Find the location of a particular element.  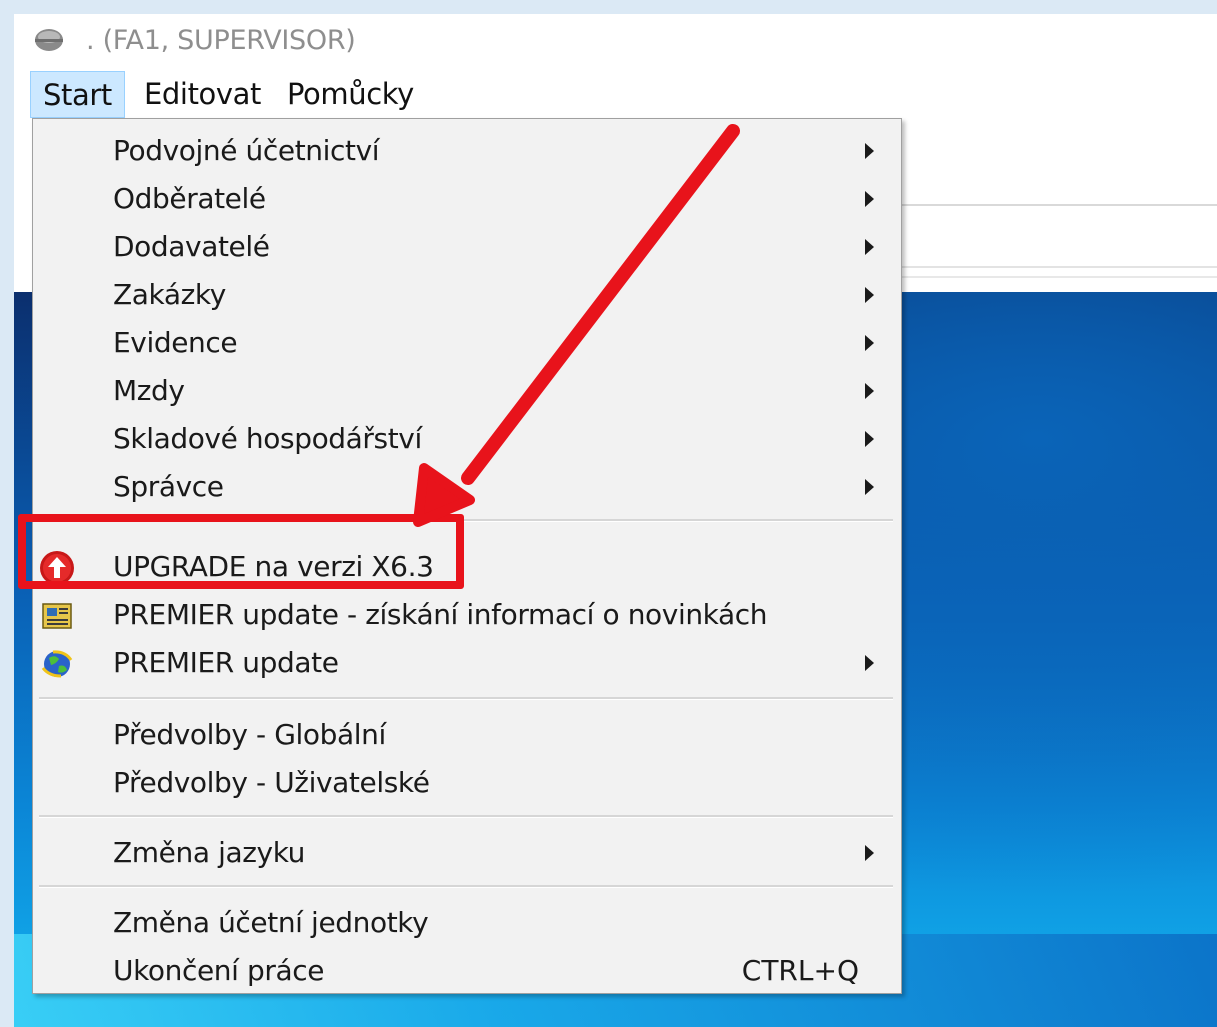

menu-item-label: Mzdy is located at coordinates (149, 390).